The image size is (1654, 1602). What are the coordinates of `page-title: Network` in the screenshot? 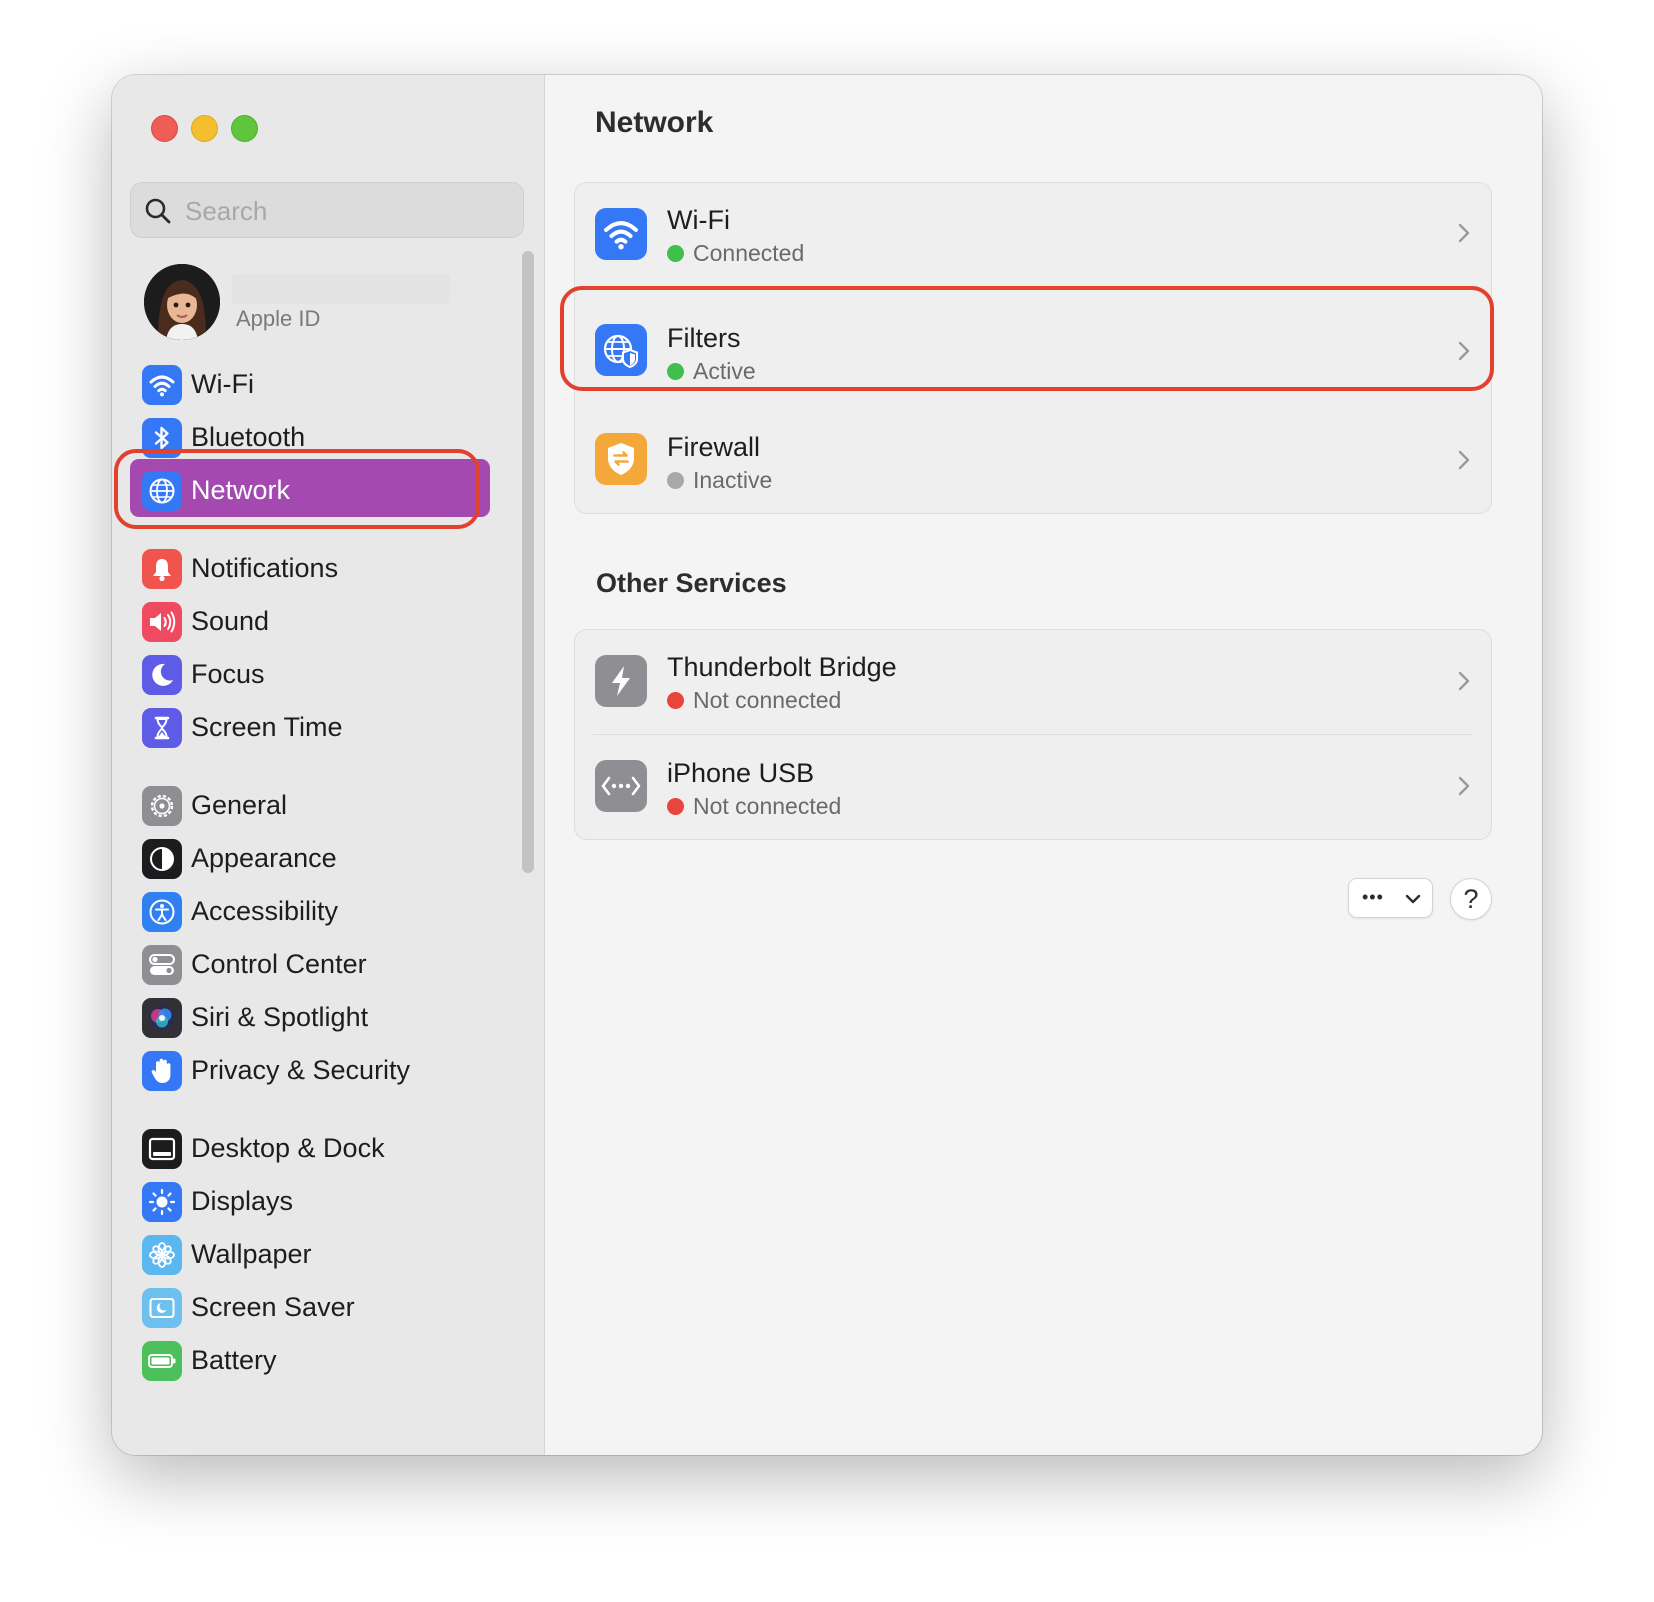 It's located at (654, 122).